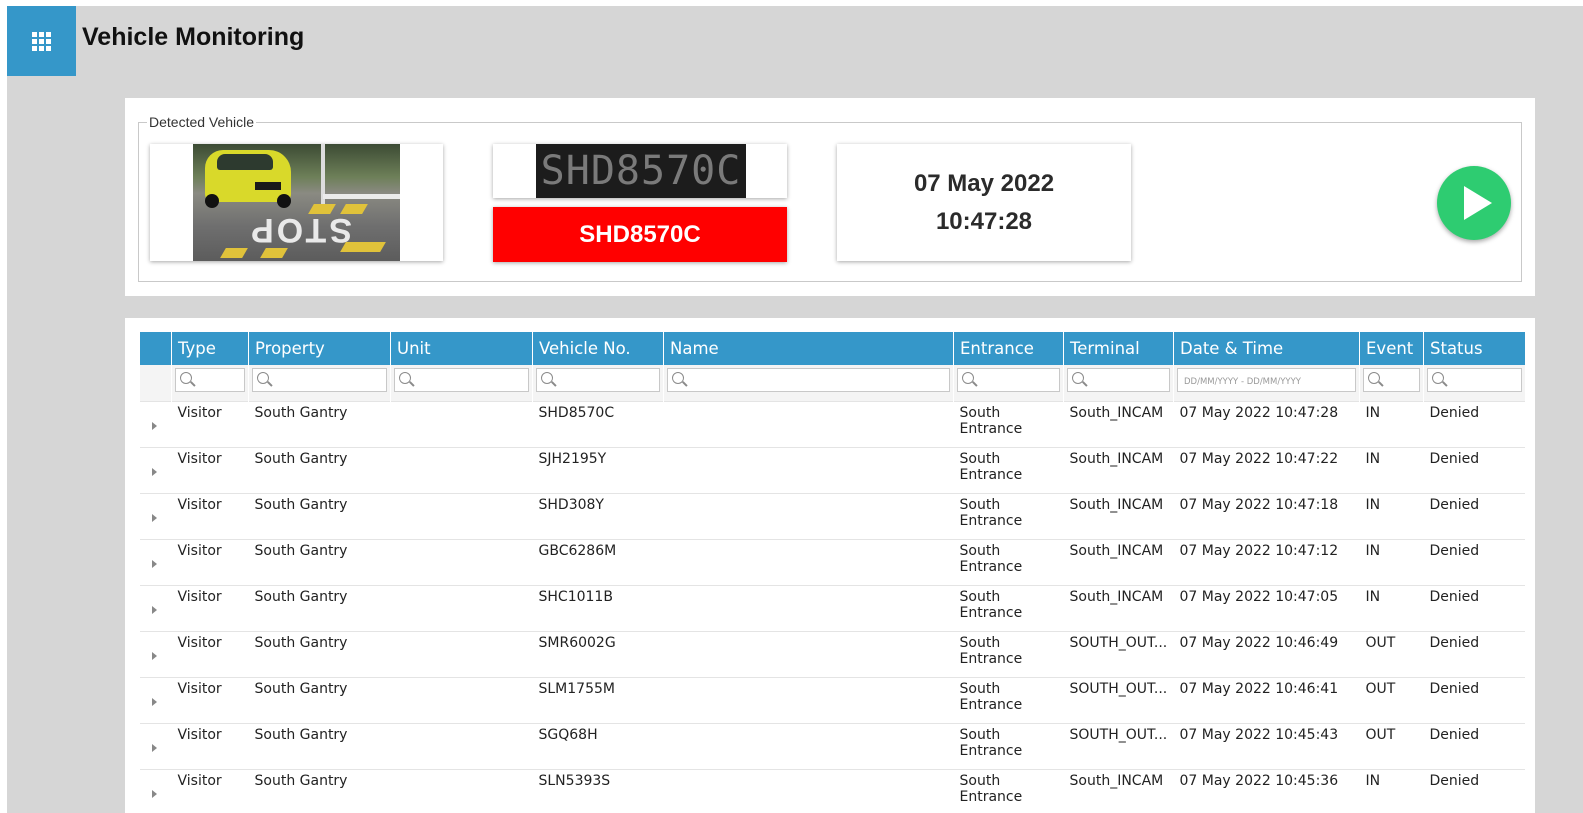  I want to click on cell-vehicle: SHD8570C, so click(576, 412).